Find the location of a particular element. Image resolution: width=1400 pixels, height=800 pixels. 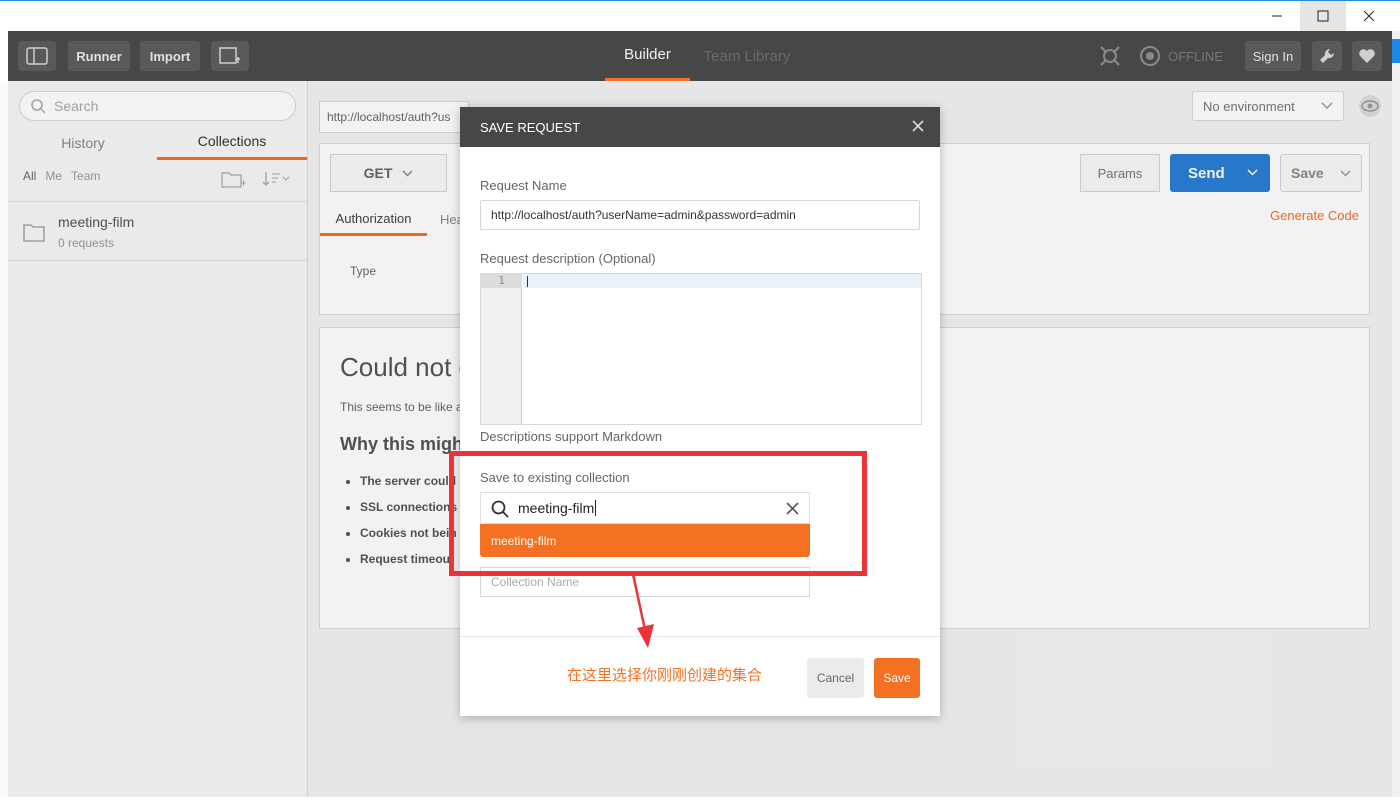

request-name-label: Request Name is located at coordinates (523, 185).